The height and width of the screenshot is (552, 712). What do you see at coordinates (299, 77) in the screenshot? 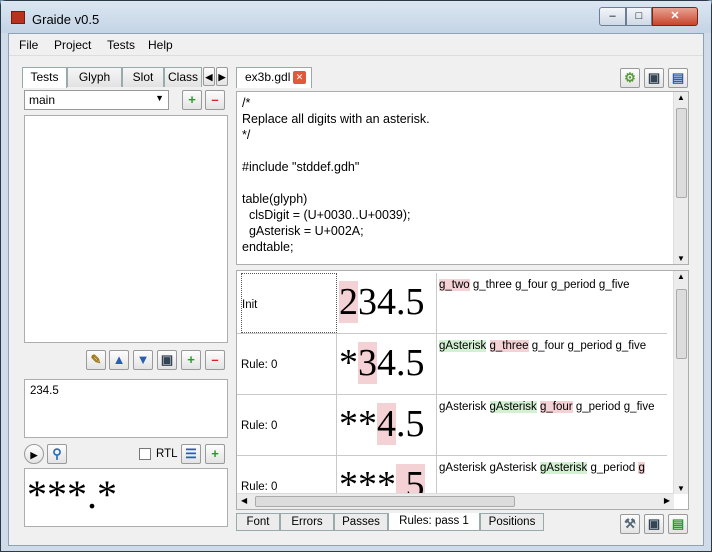
I see `close-tab-icon: ✕` at bounding box center [299, 77].